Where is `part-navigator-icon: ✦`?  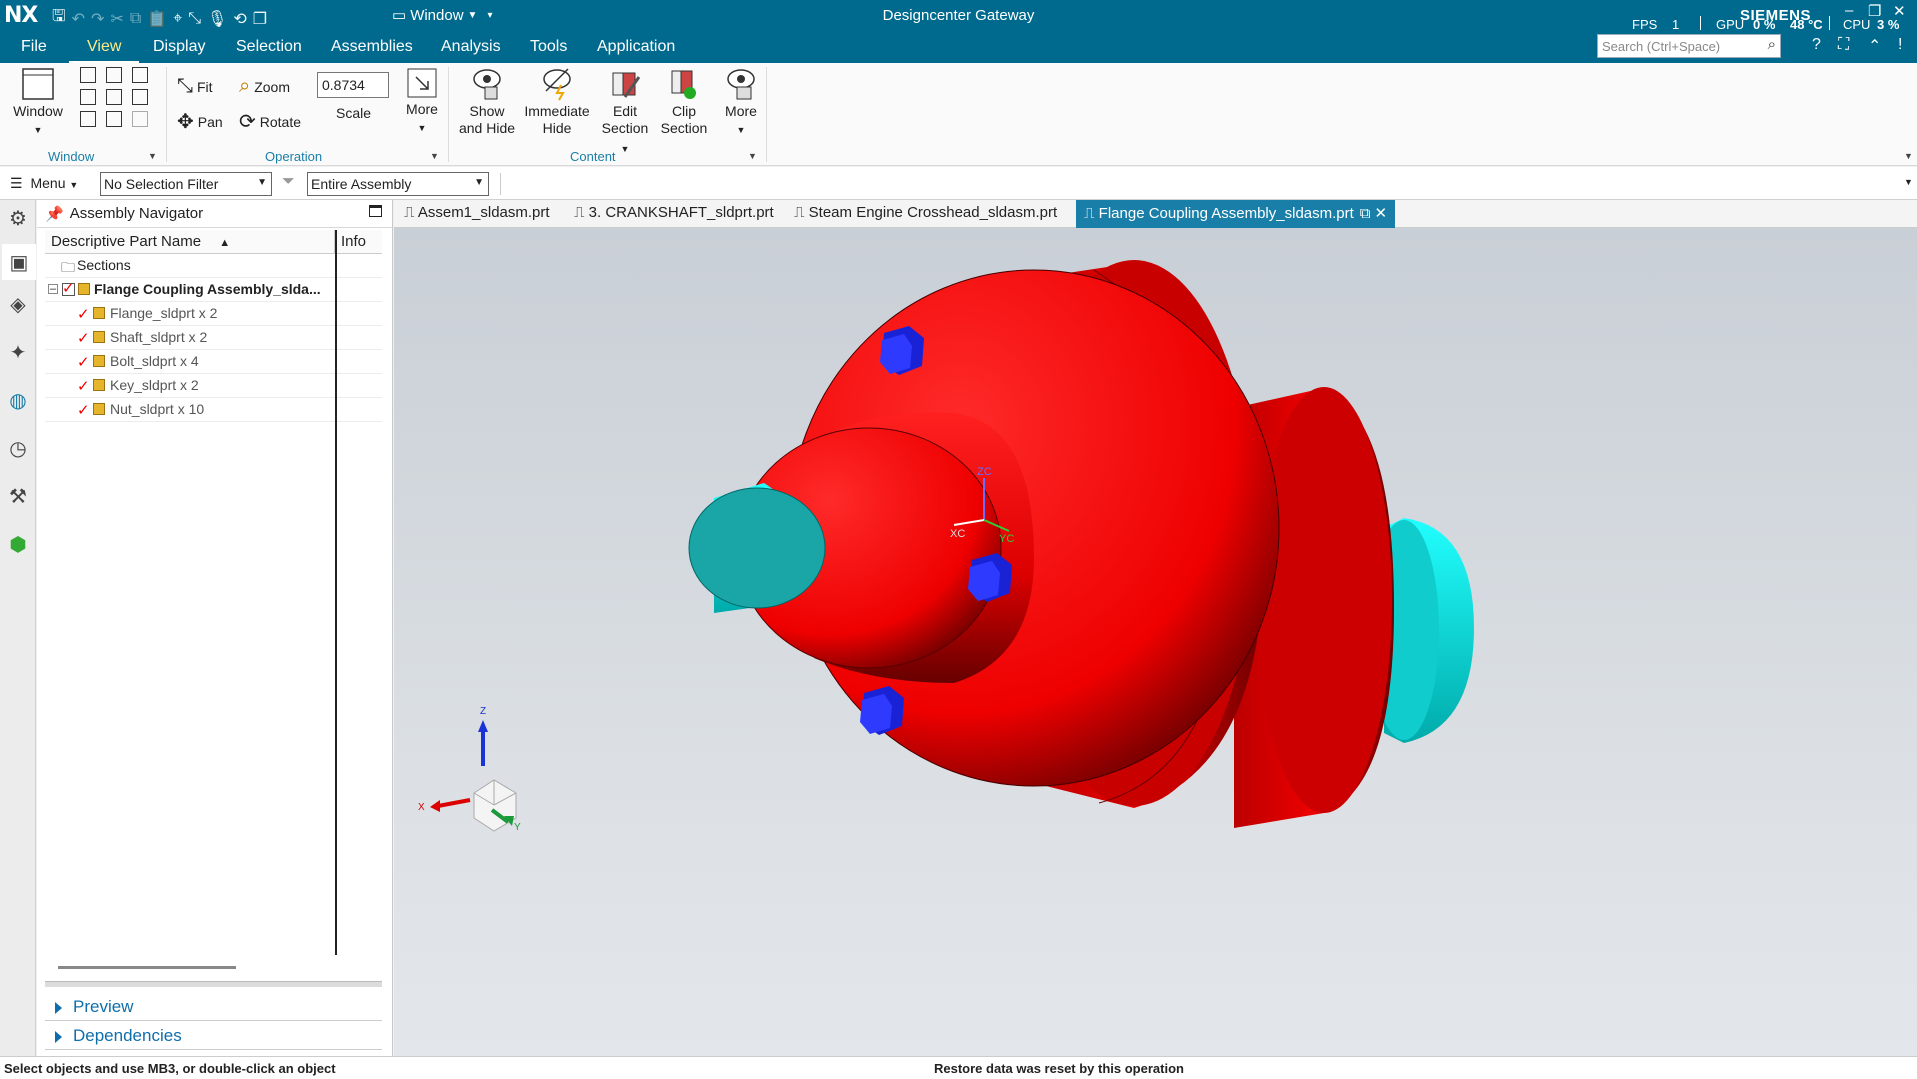
part-navigator-icon: ✦ is located at coordinates (18, 352).